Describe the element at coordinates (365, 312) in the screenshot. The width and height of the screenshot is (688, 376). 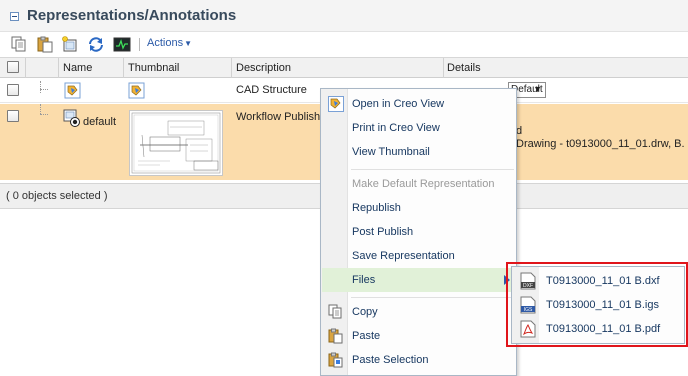
I see `menu-item-label: Copy` at that location.